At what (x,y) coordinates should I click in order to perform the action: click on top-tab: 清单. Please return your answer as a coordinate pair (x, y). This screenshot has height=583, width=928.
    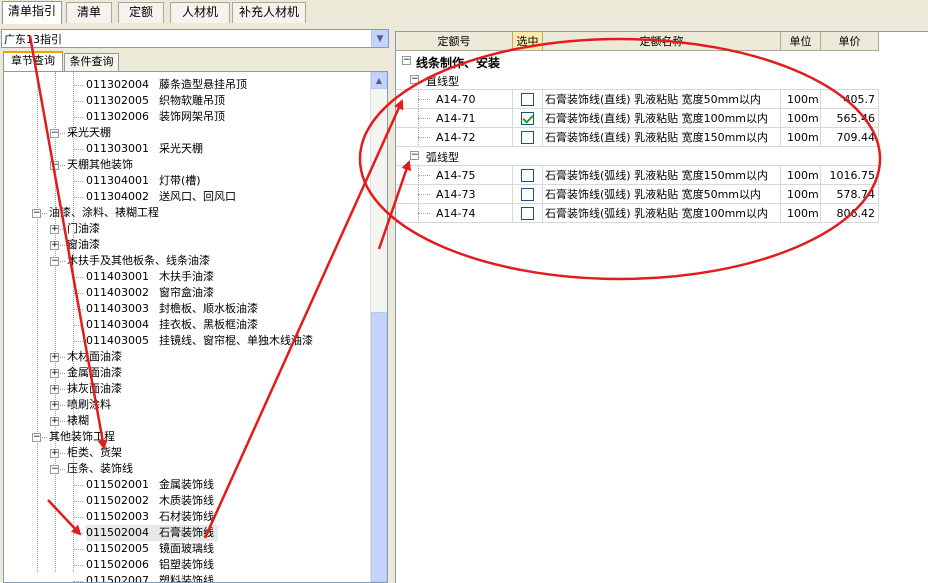
    Looking at the image, I should click on (89, 12).